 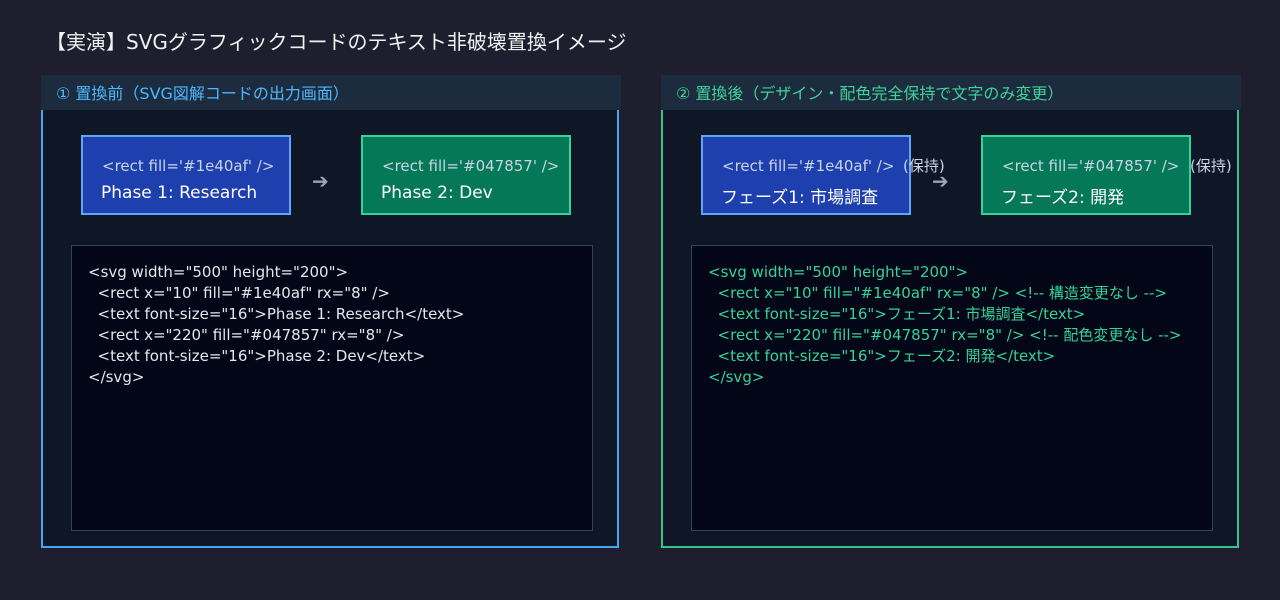 What do you see at coordinates (1091, 166) in the screenshot?
I see `after-node-phase2-code: <rect fill='#047857' />` at bounding box center [1091, 166].